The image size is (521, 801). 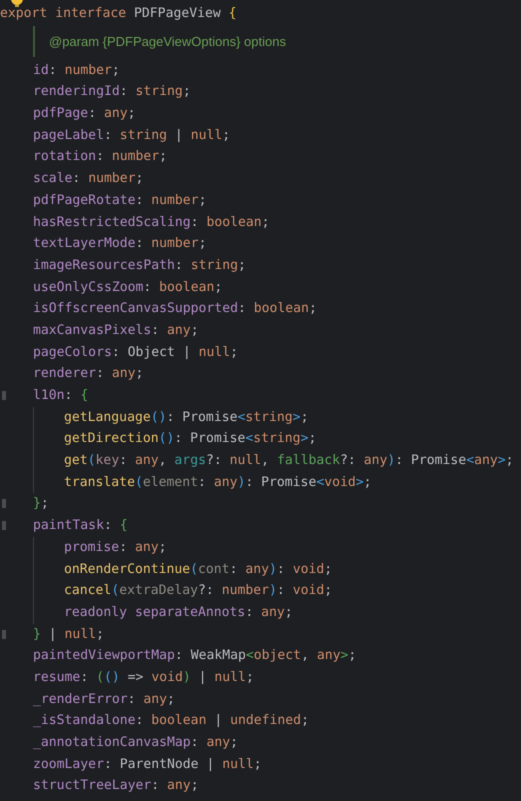 What do you see at coordinates (198, 590) in the screenshot?
I see `code-line: cancel(extraDelay?: number): void;` at bounding box center [198, 590].